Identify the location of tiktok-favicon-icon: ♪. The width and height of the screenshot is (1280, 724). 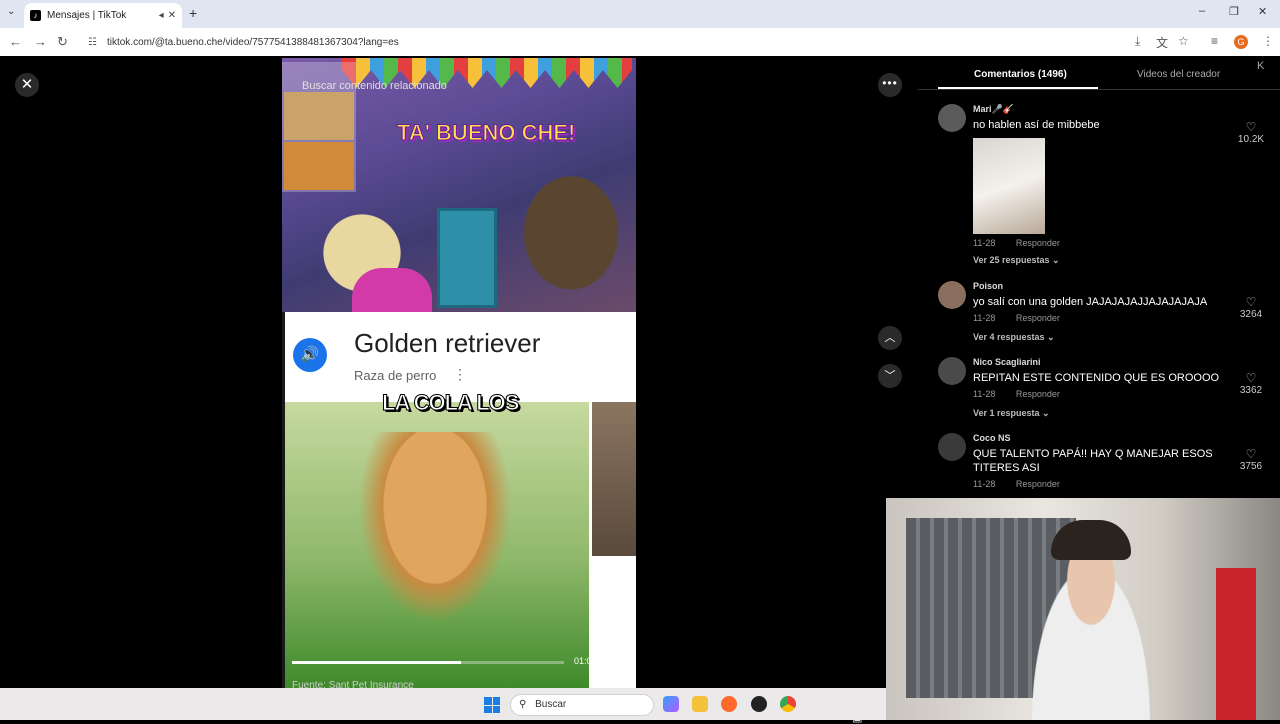
(35, 15).